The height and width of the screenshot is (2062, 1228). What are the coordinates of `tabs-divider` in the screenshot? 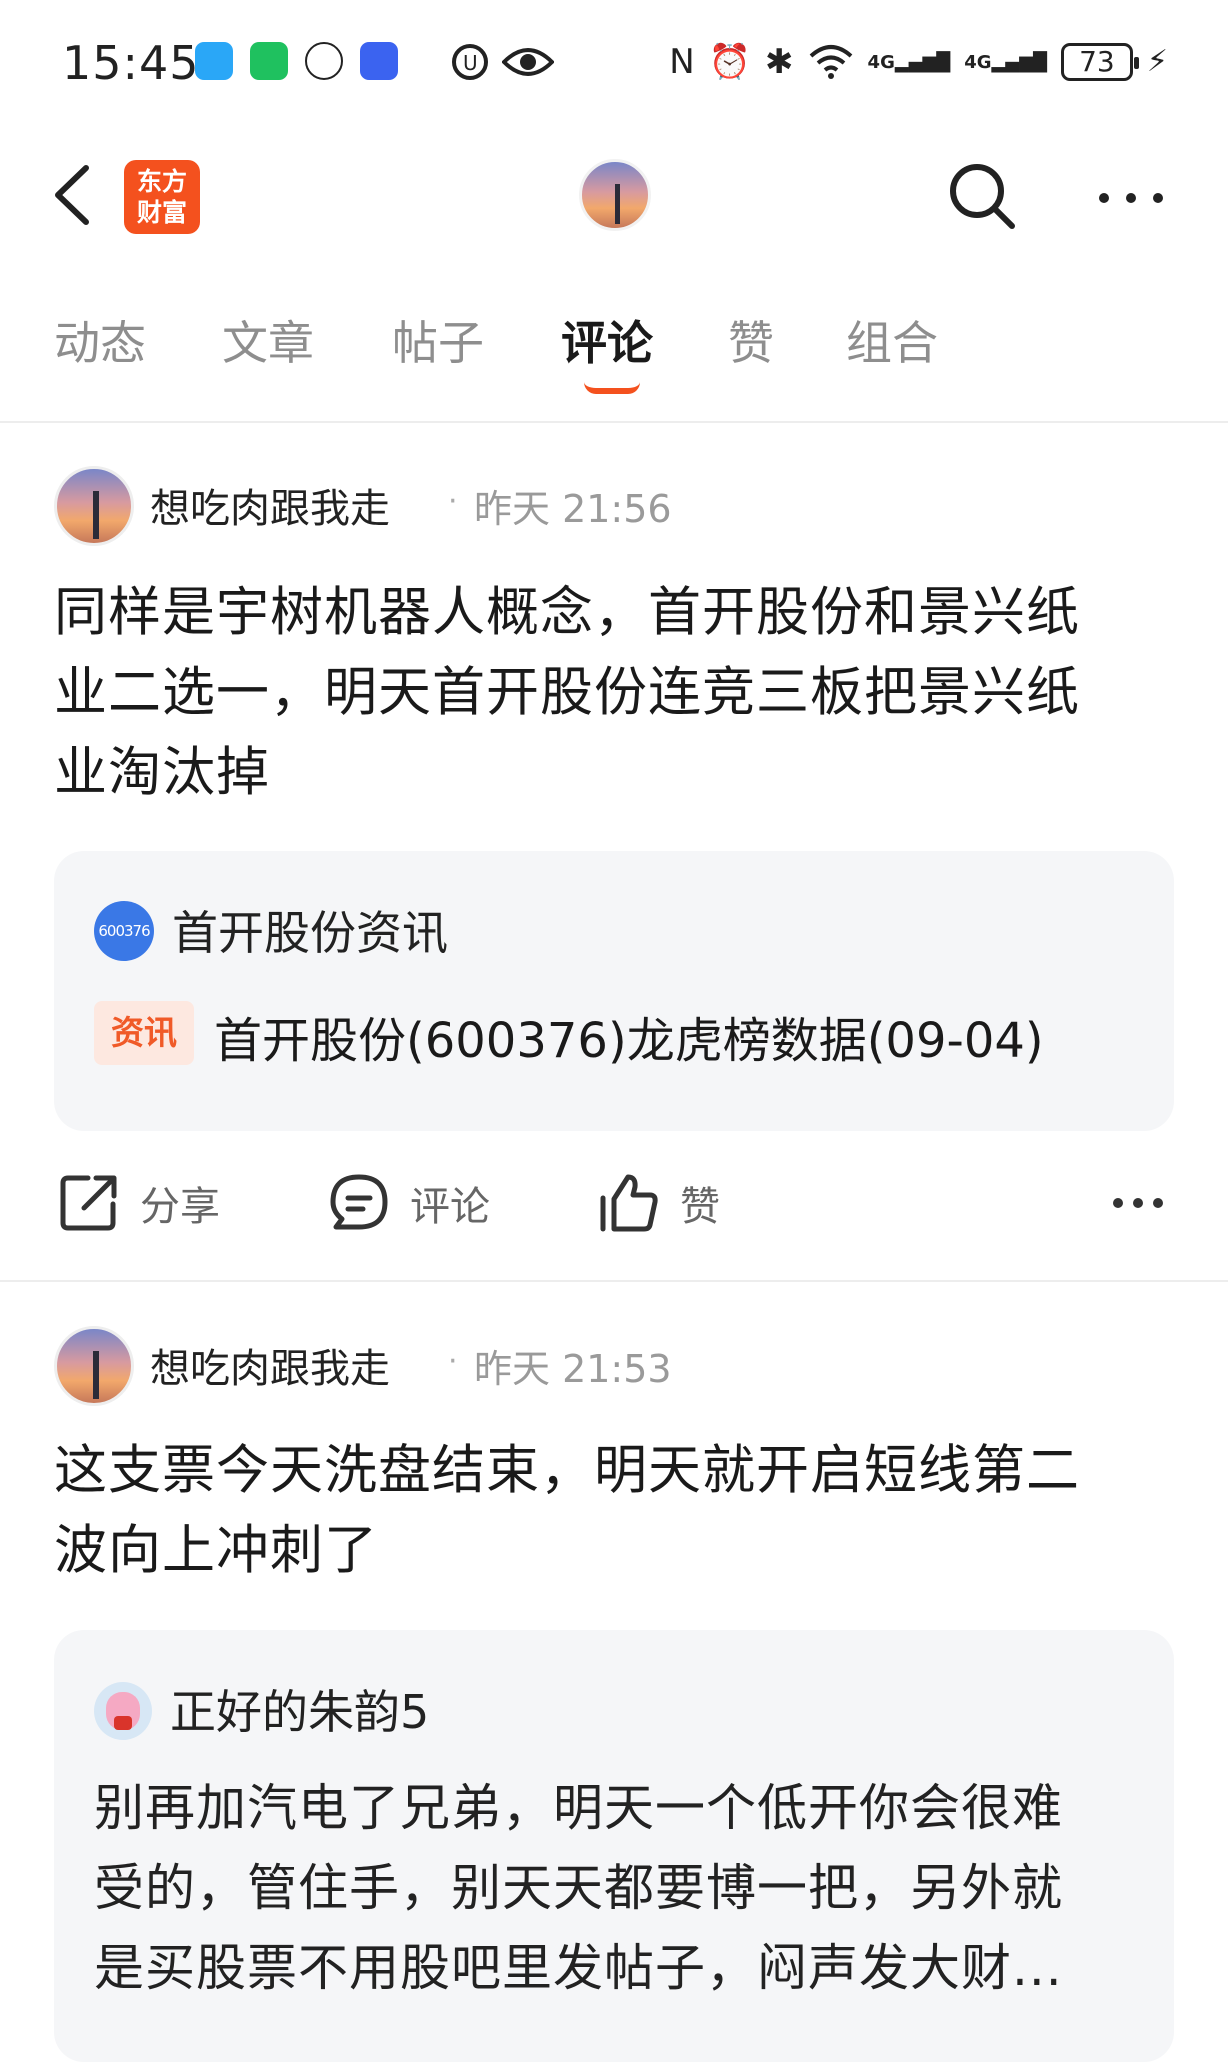 It's located at (614, 422).